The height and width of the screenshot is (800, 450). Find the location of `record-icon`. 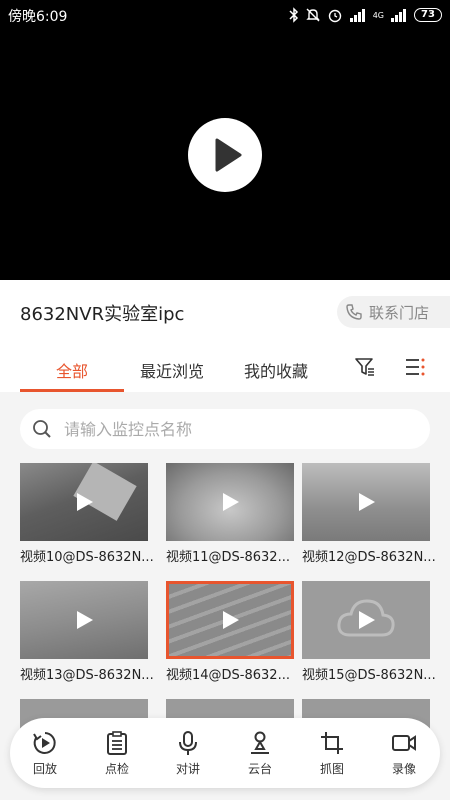

record-icon is located at coordinates (404, 743).